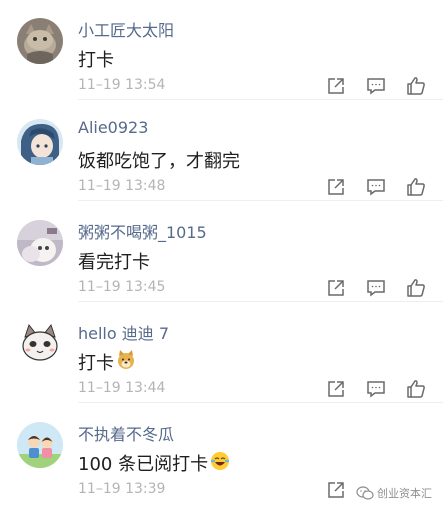 The width and height of the screenshot is (443, 514). Describe the element at coordinates (126, 362) in the screenshot. I see `doge-emoji` at that location.